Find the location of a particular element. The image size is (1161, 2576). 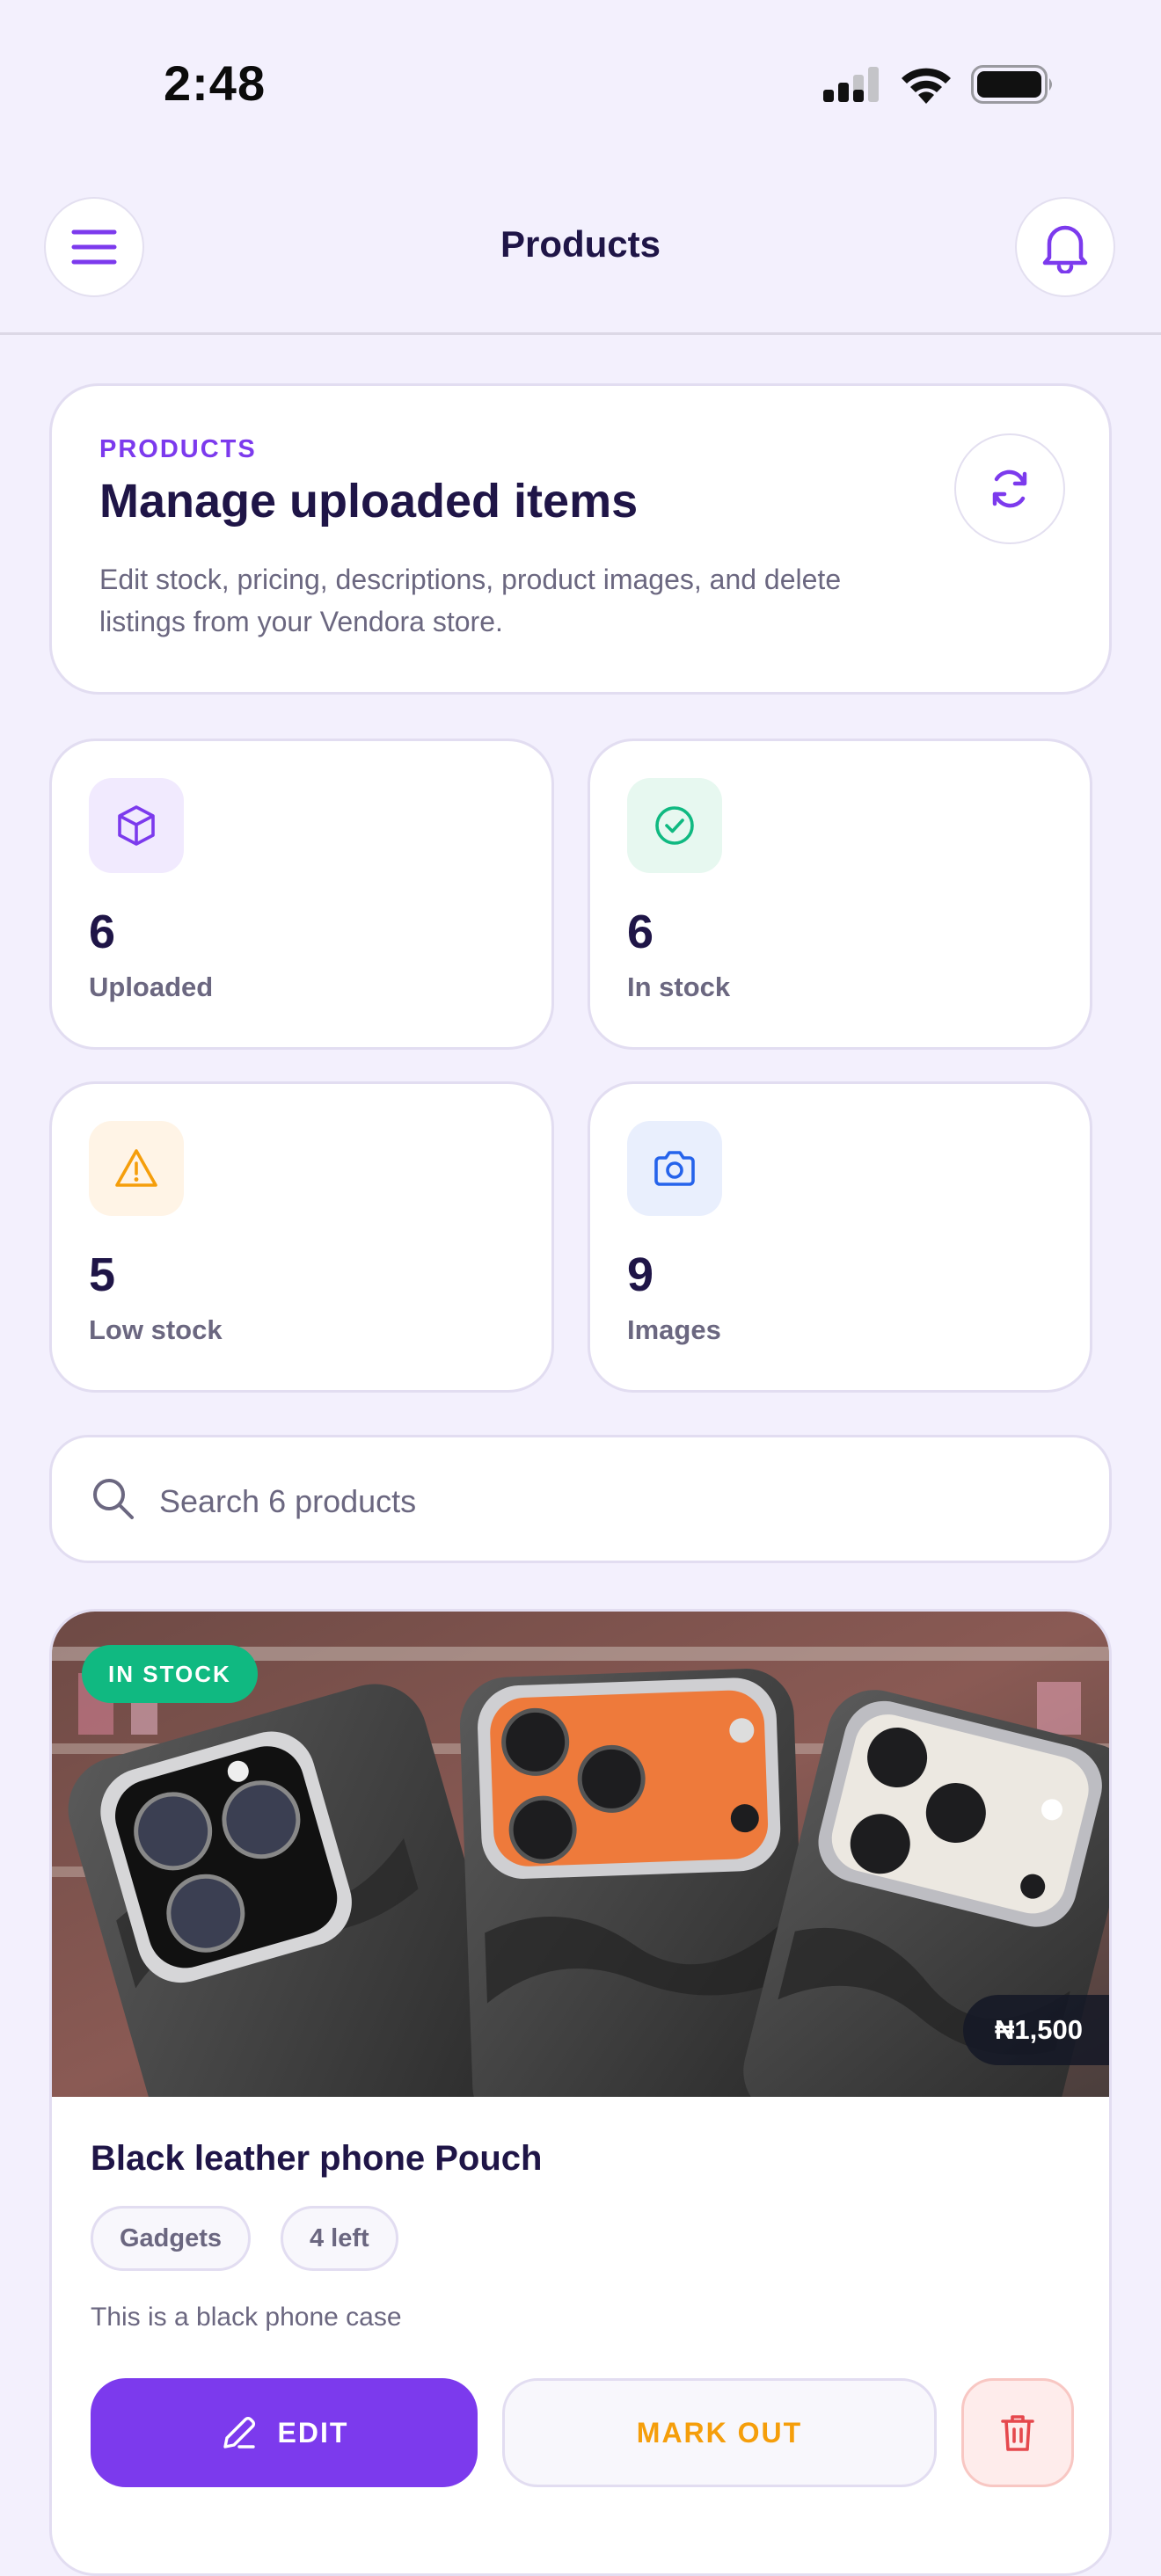

stat-card-in-stock: 6 In stock is located at coordinates (840, 894).